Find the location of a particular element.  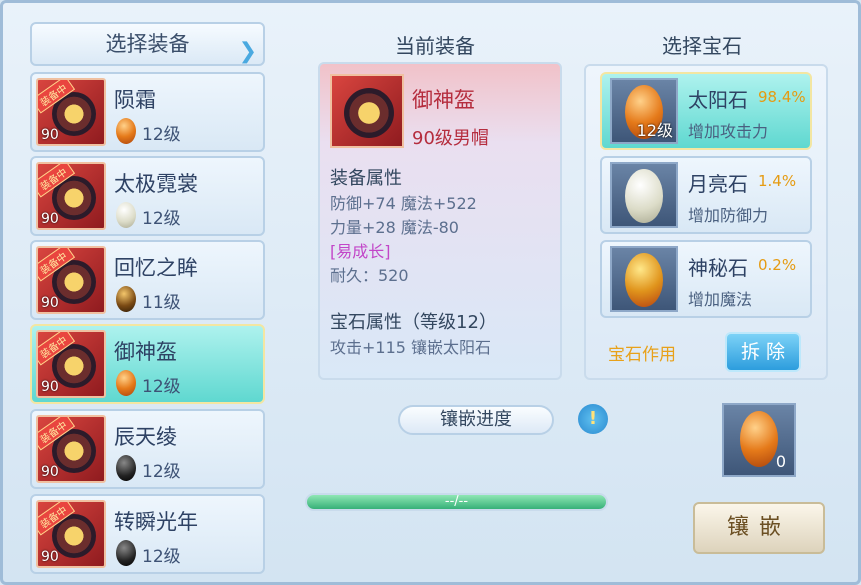

gem-name: 太阳石 is located at coordinates (718, 100).